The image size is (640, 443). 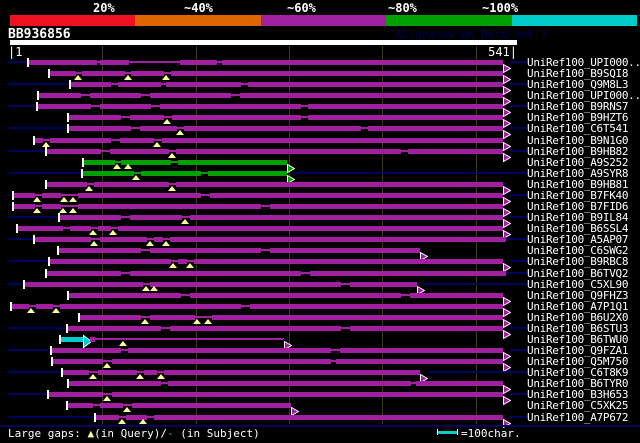 I want to click on hit-label: UniRef100_C6T541, so click(x=577, y=128).